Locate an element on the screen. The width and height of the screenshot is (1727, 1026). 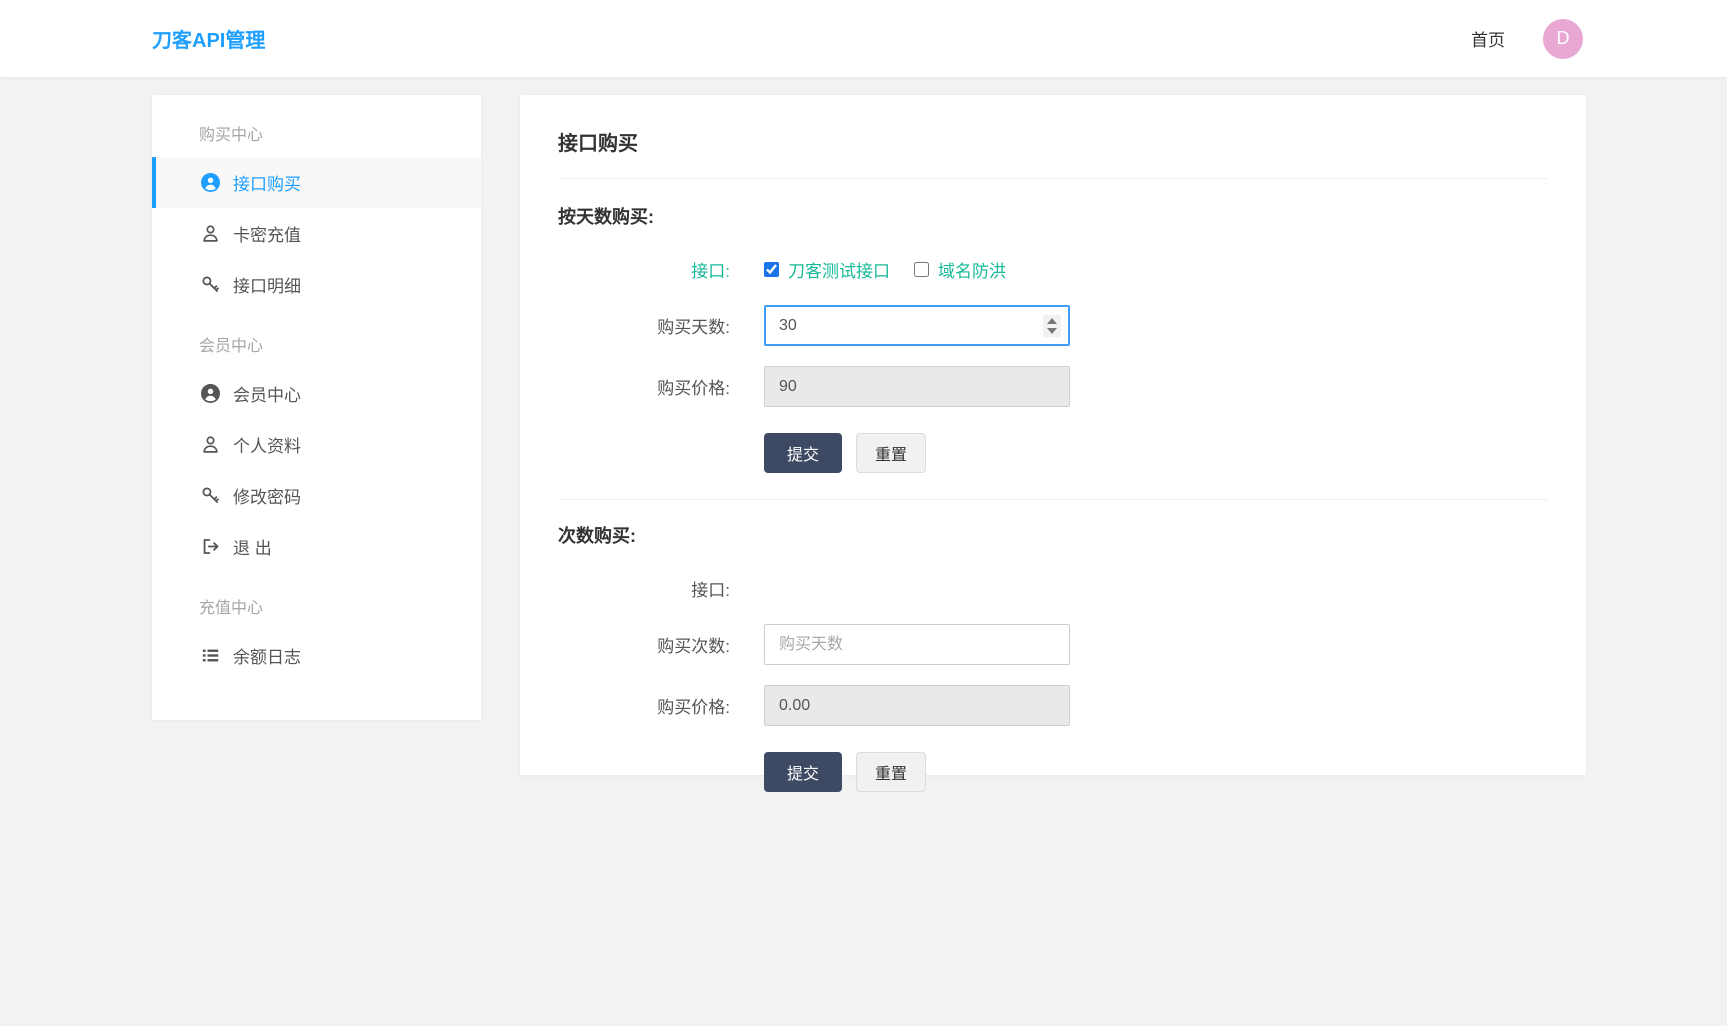
api-row-empty: 接口: is located at coordinates (1053, 588).